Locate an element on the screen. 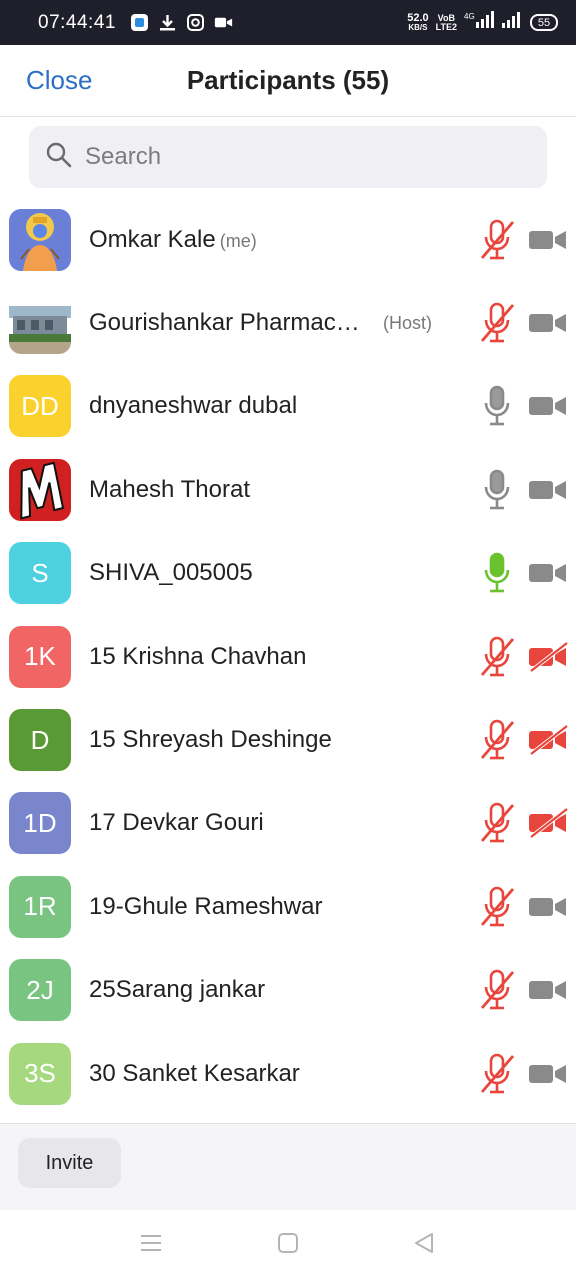 The height and width of the screenshot is (1280, 576). avatar-initials: 2J is located at coordinates (40, 989).